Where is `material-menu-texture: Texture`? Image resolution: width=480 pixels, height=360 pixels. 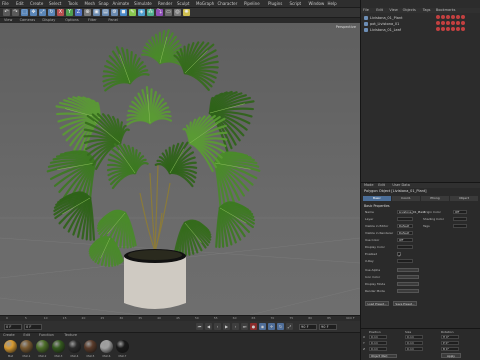
material-menu-texture: Texture is located at coordinates (70, 335).